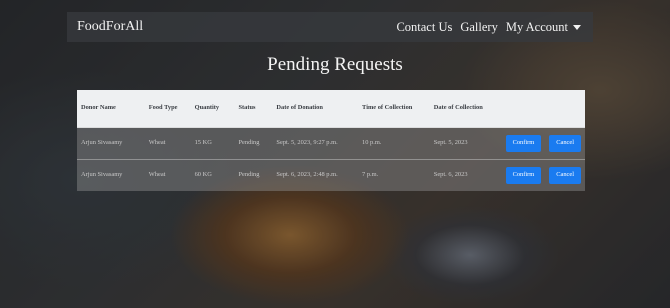 The height and width of the screenshot is (308, 670). What do you see at coordinates (299, 108) in the screenshot?
I see `header-date-of-donation: Date of Donation` at bounding box center [299, 108].